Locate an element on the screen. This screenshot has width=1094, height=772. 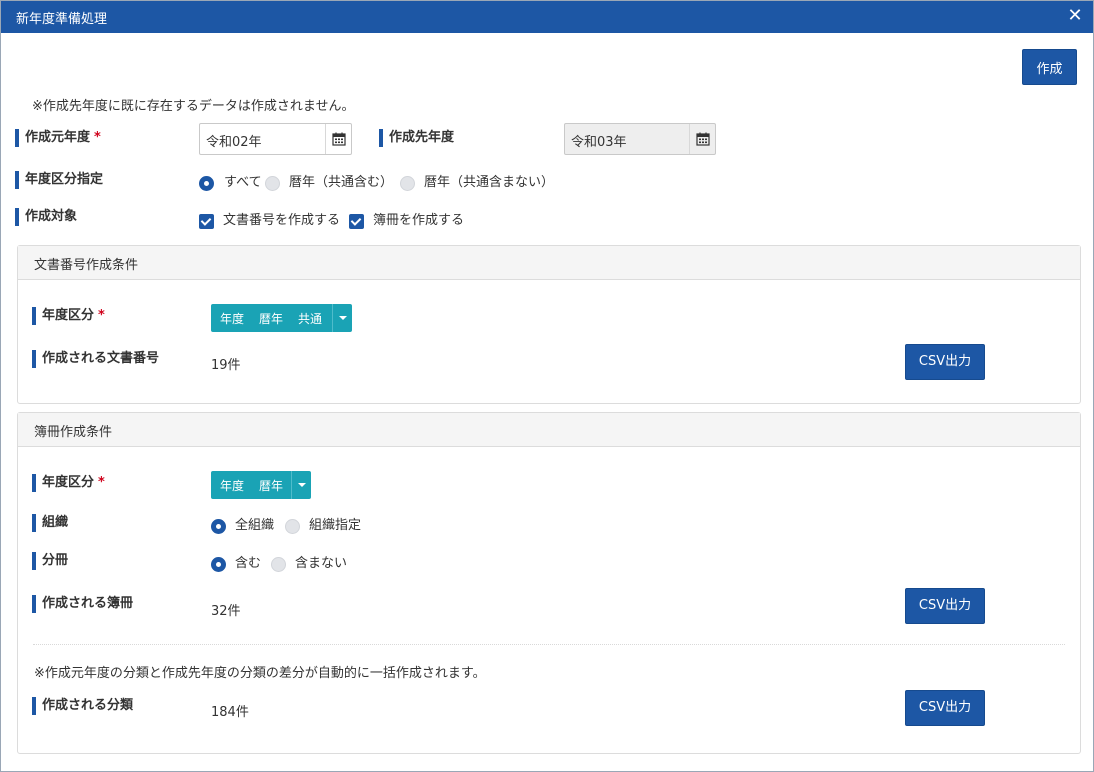
org-option-specify: 組織指定 is located at coordinates (335, 526).